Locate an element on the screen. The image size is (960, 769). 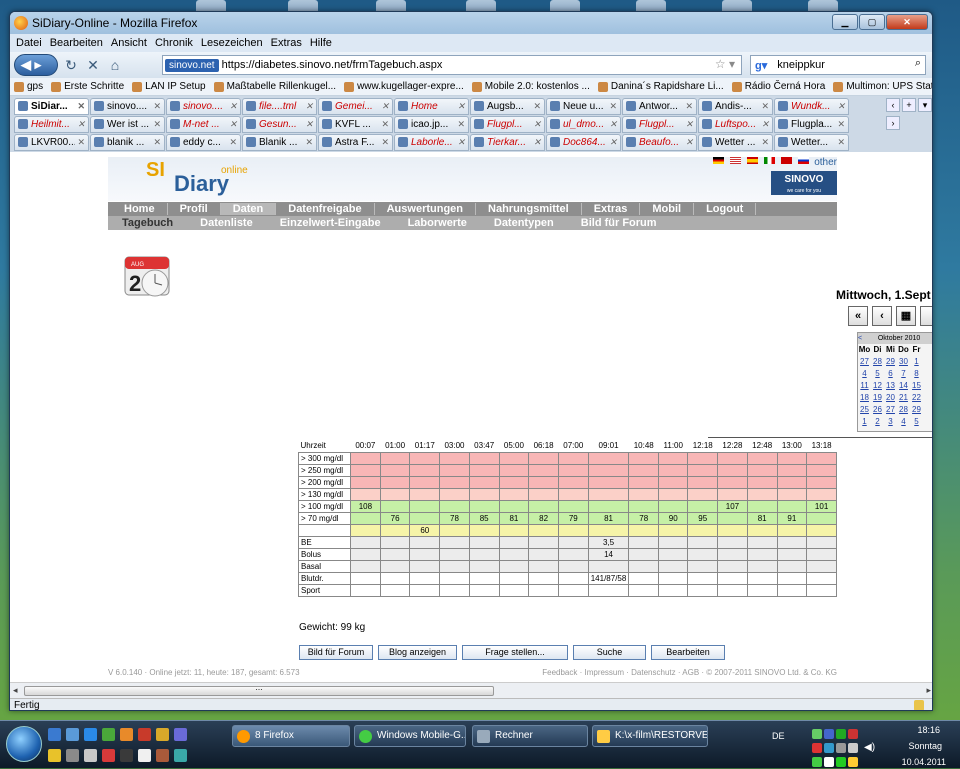
browser-tab: Astra F... ✕ is located at coordinates (355, 142).